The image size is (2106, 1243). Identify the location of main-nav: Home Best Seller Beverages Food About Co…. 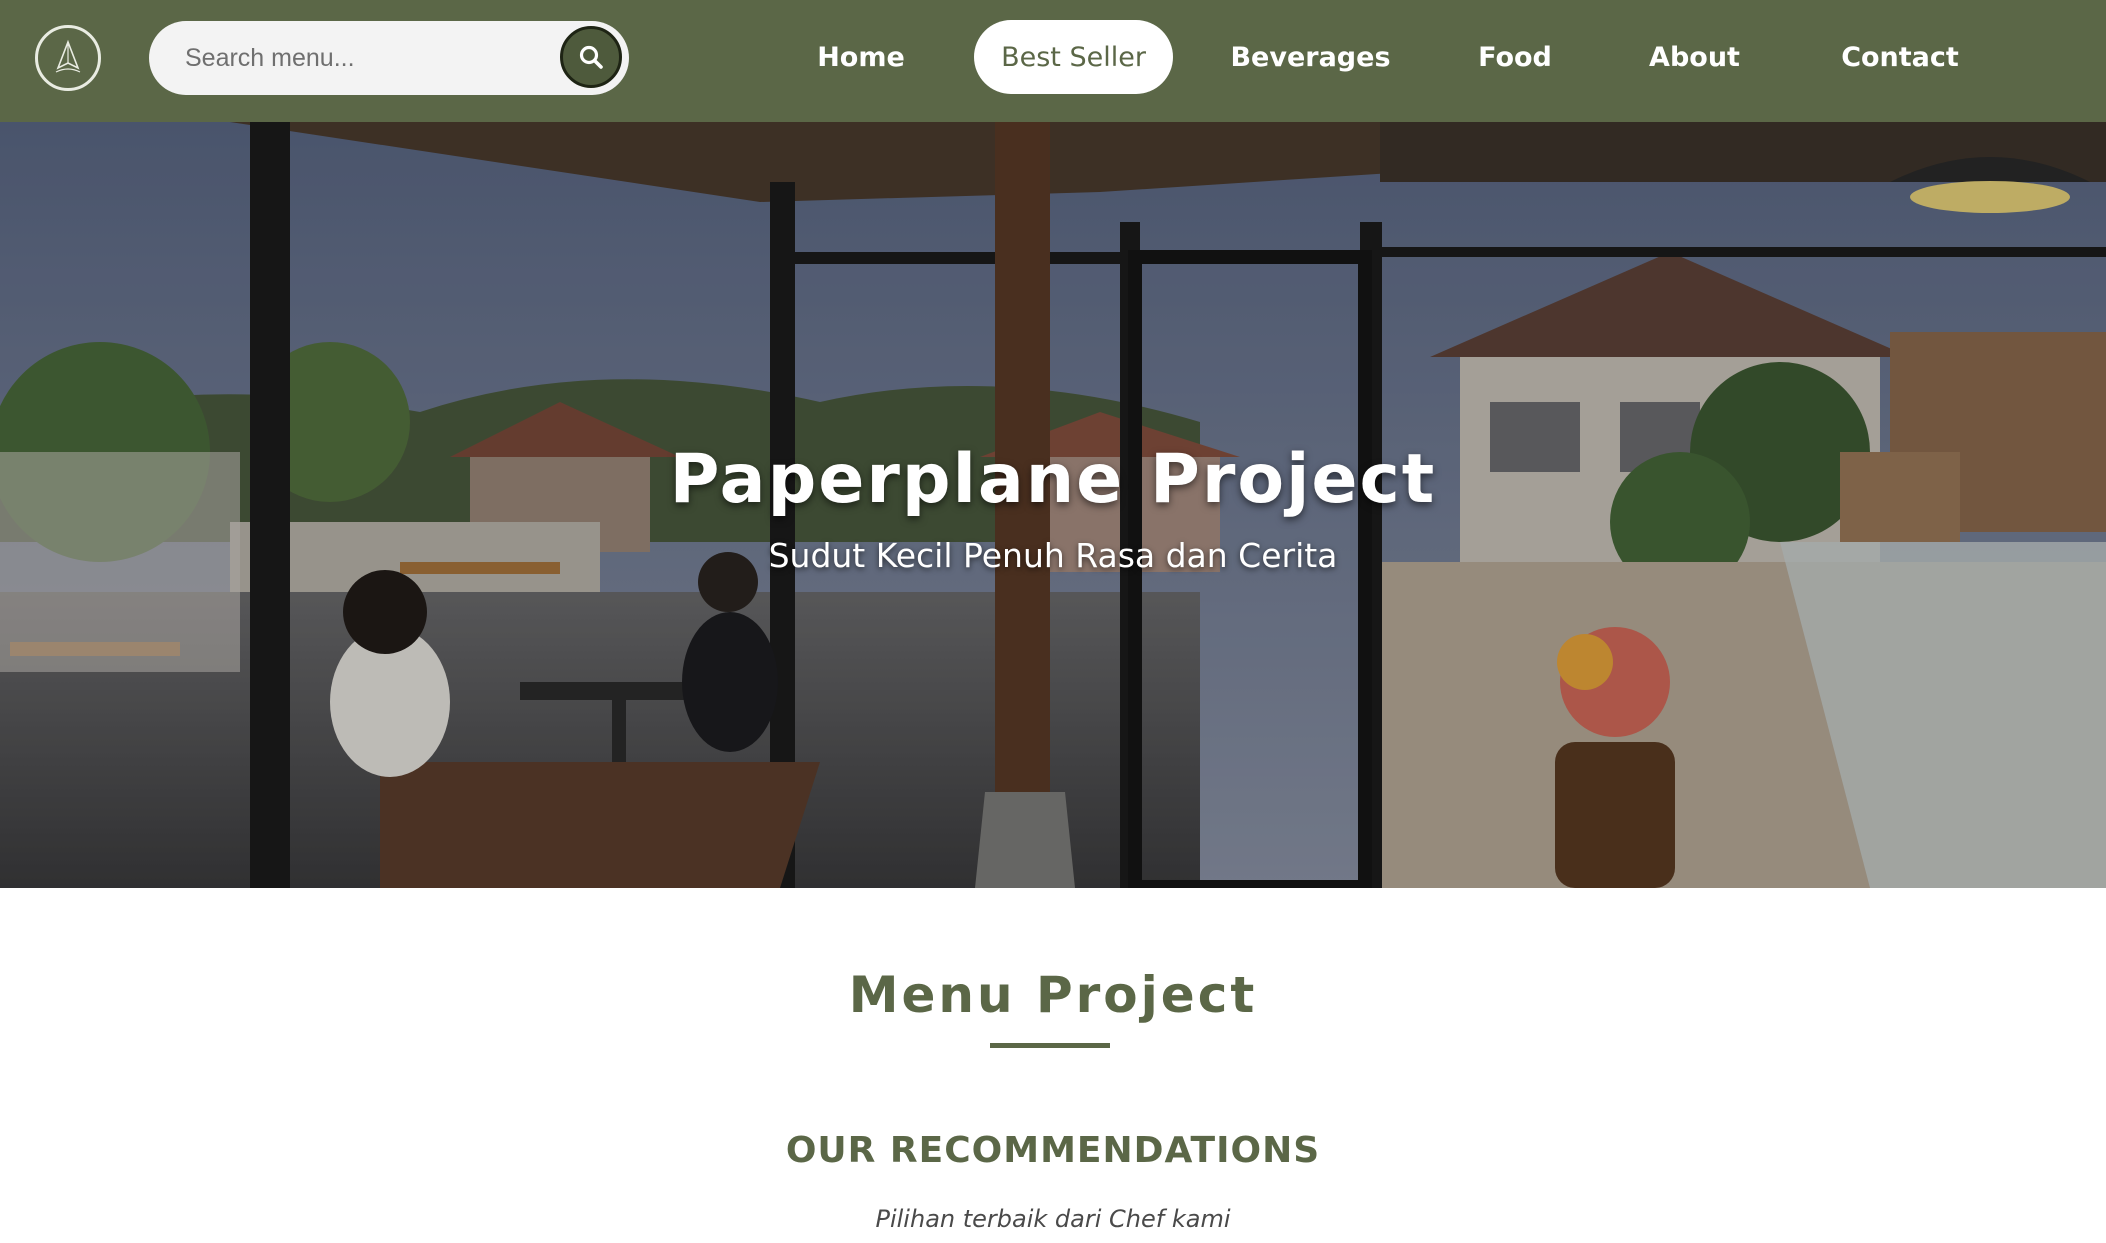
(1053, 61).